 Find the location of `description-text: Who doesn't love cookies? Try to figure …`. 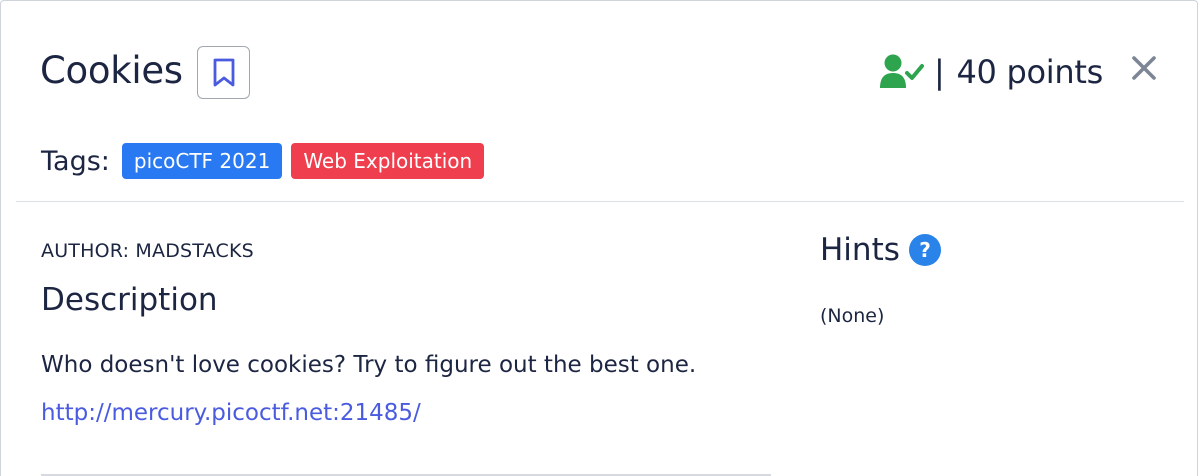

description-text: Who doesn't love cookies? Try to figure … is located at coordinates (369, 365).